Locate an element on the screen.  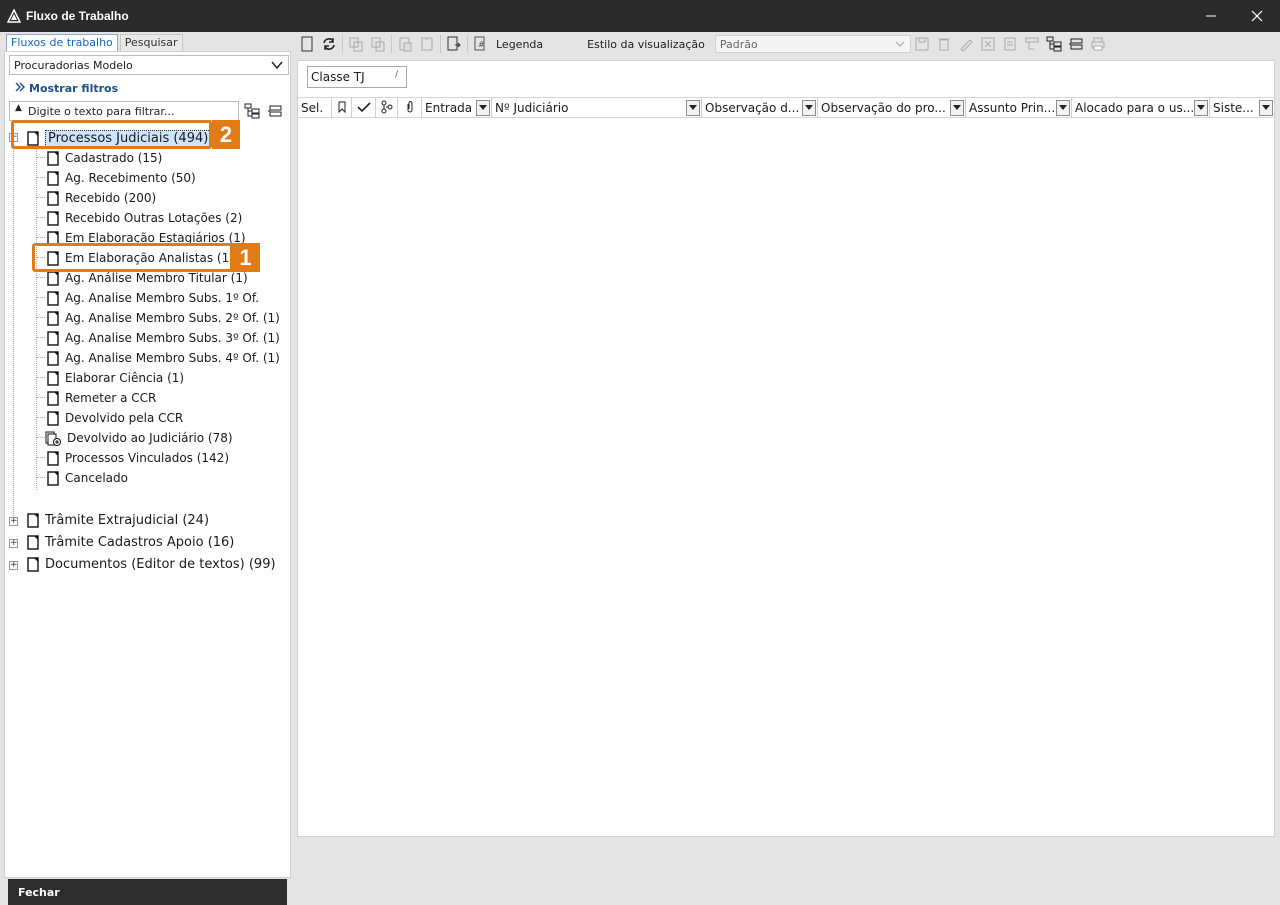
tree-node-label: Ag. Analise Membro Subs. 1º Of. is located at coordinates (162, 298).